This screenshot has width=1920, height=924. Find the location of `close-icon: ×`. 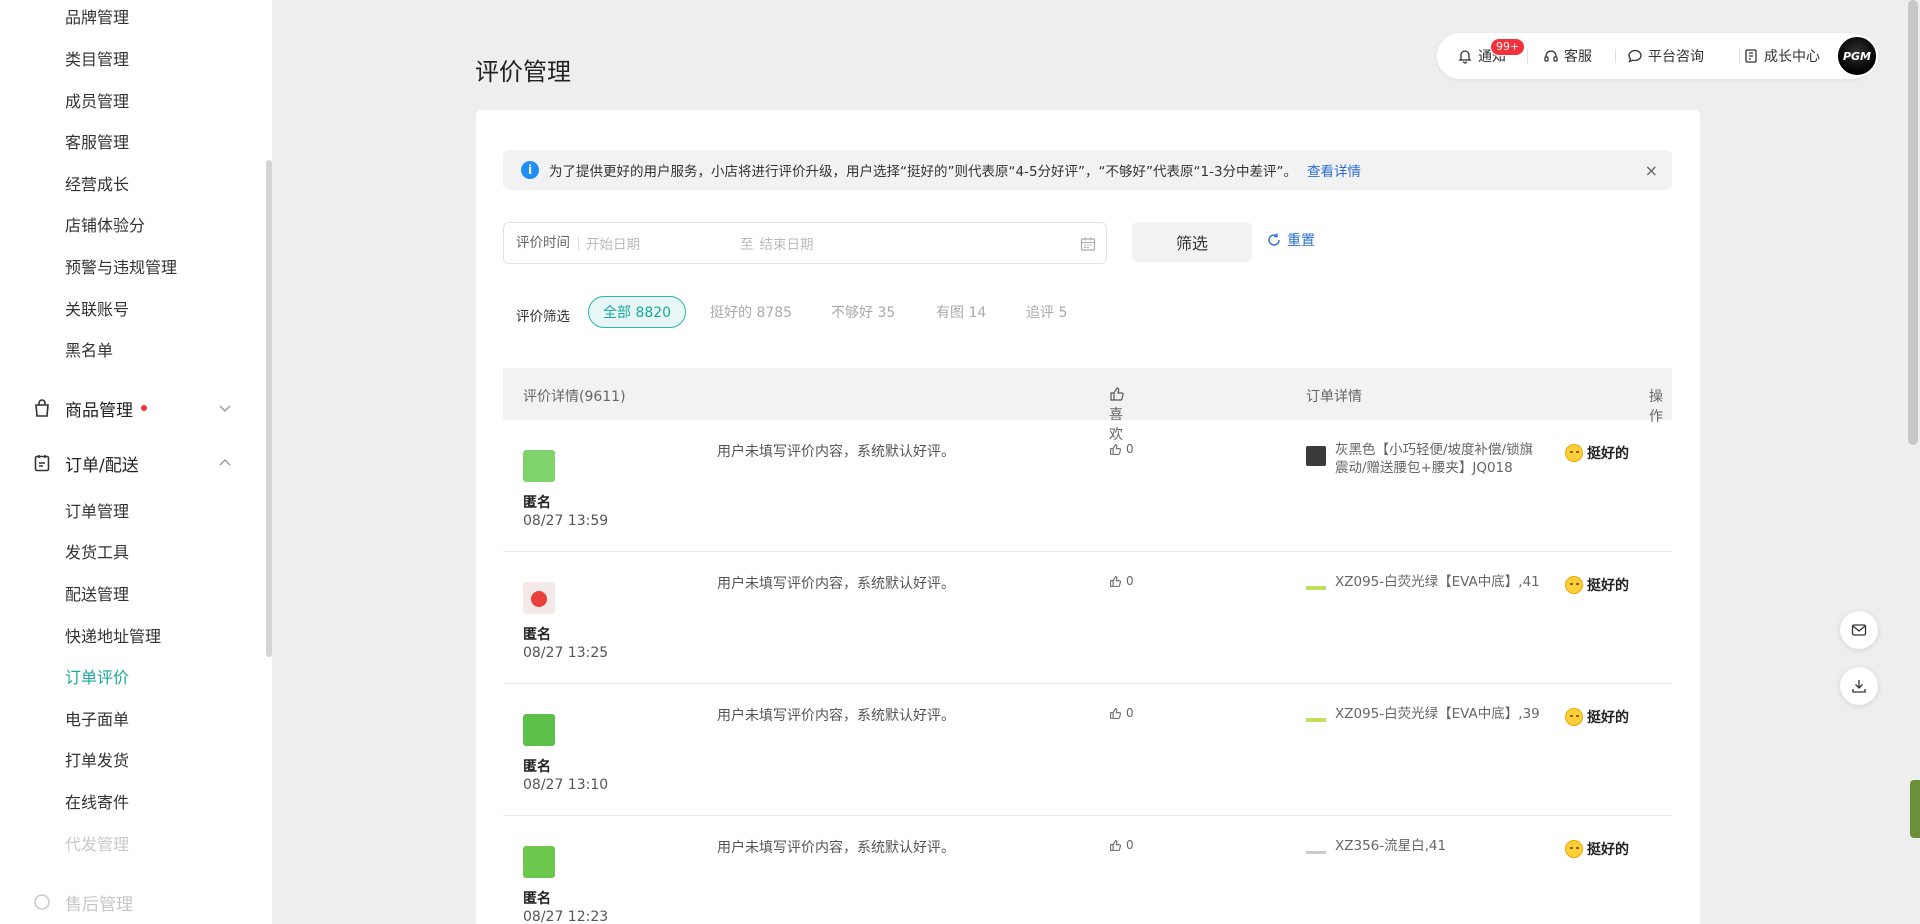

close-icon: × is located at coordinates (1651, 170).